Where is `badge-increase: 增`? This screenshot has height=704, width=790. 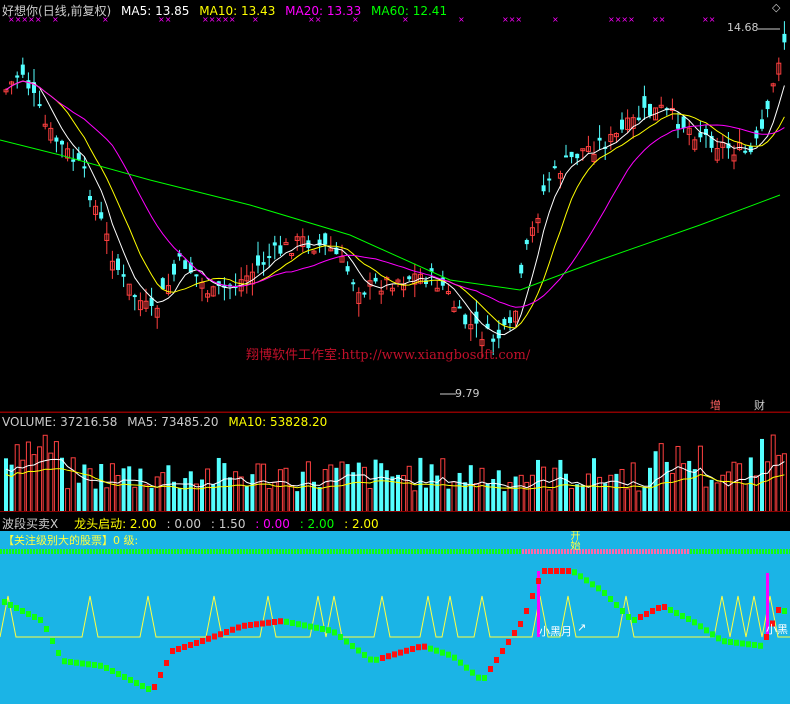 badge-increase: 增 is located at coordinates (715, 404).